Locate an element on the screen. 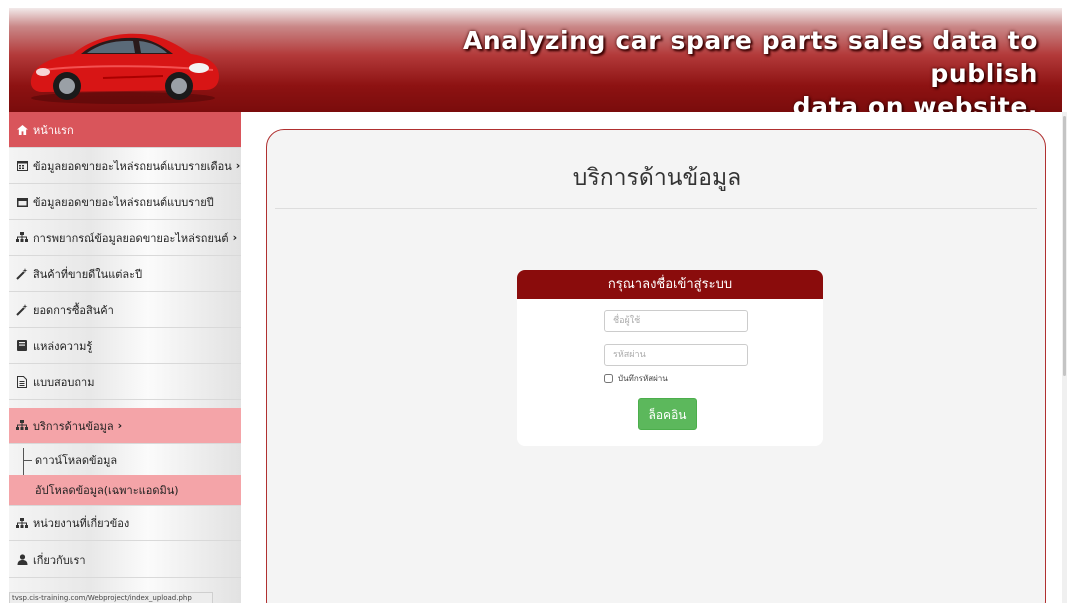  sidebar-item-label: การพยากรณ์ข้อมูลยอดขายอะไหล่รถยนต์ is located at coordinates (131, 238).